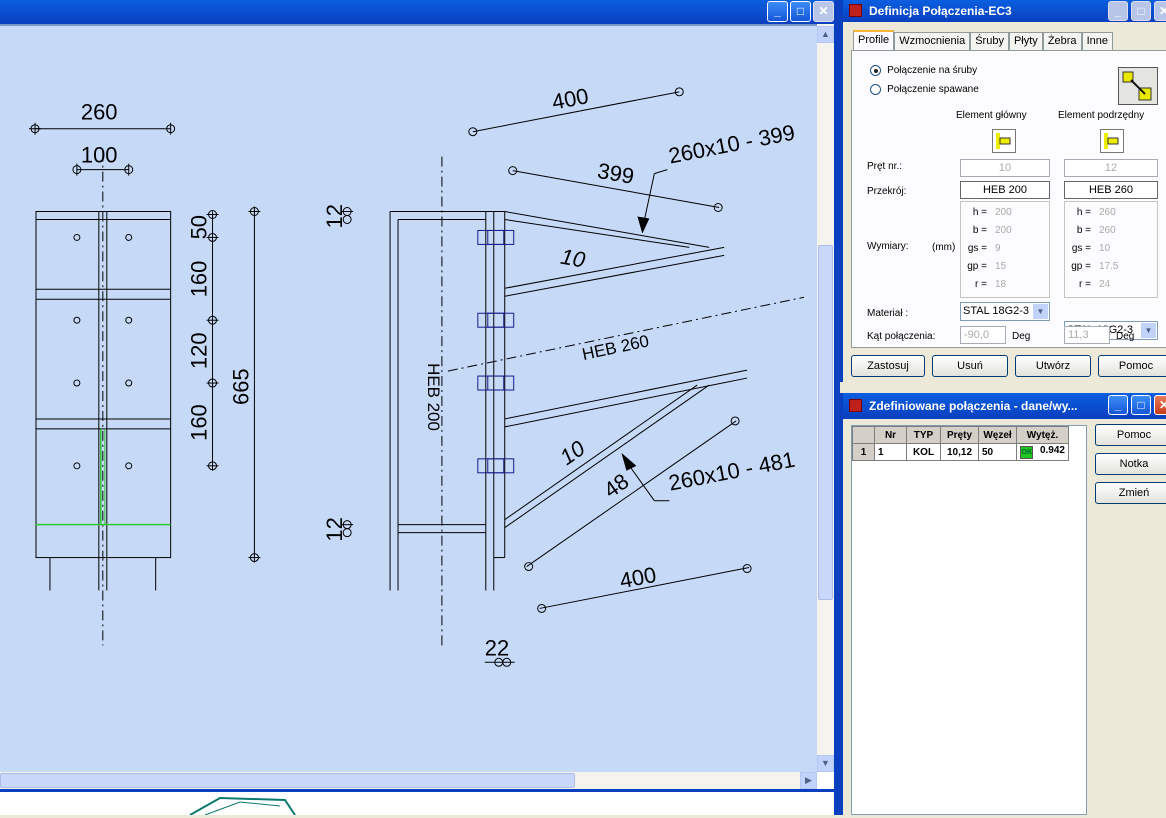  Describe the element at coordinates (885, 166) in the screenshot. I see `bar-number-label: Pręt nr.:` at that location.